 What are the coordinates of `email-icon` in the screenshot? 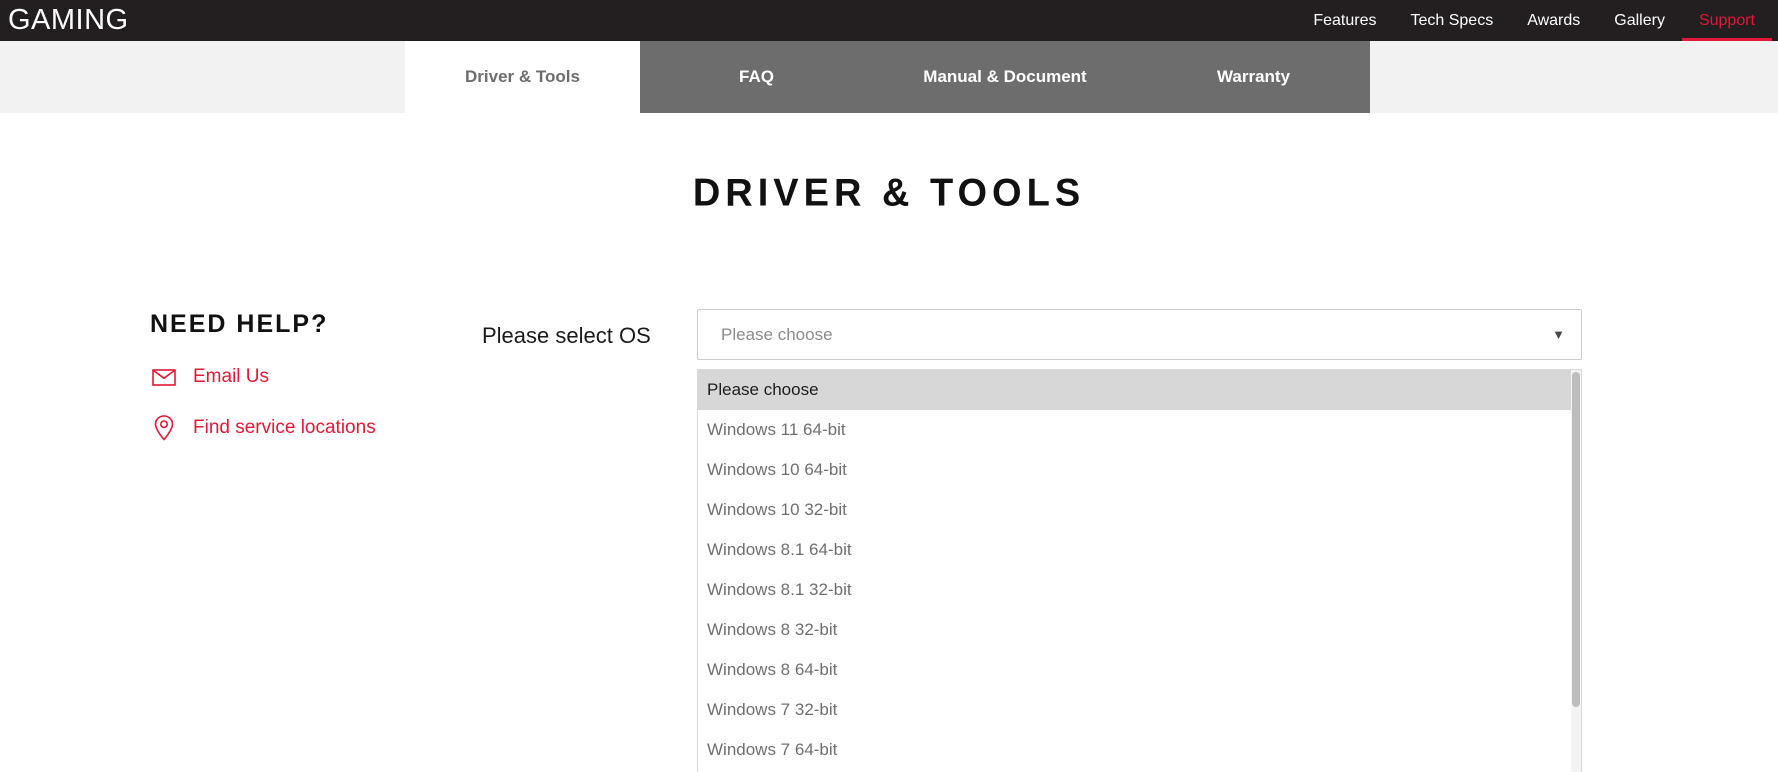 It's located at (164, 377).